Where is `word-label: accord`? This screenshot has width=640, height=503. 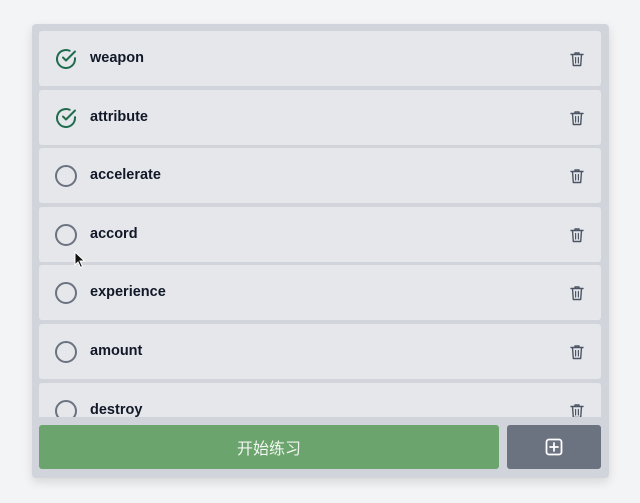 word-label: accord is located at coordinates (114, 233).